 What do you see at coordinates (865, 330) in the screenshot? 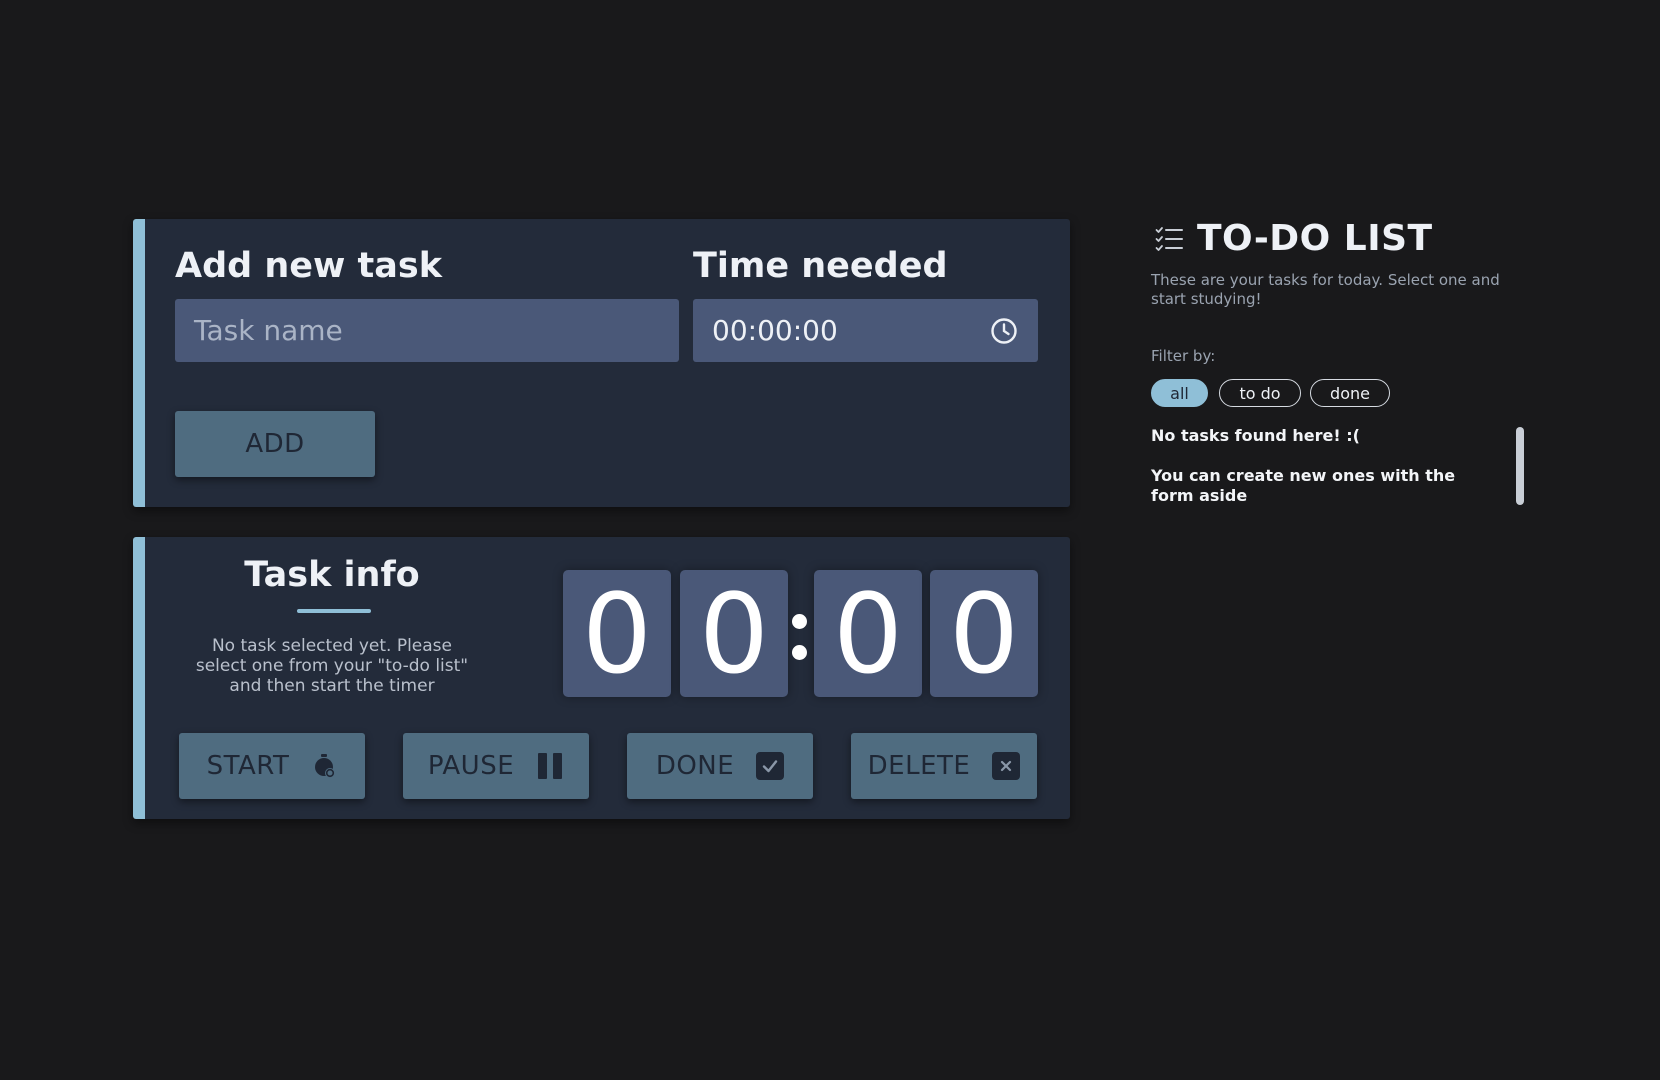
I see `time-needed-input: 00:00:00` at bounding box center [865, 330].